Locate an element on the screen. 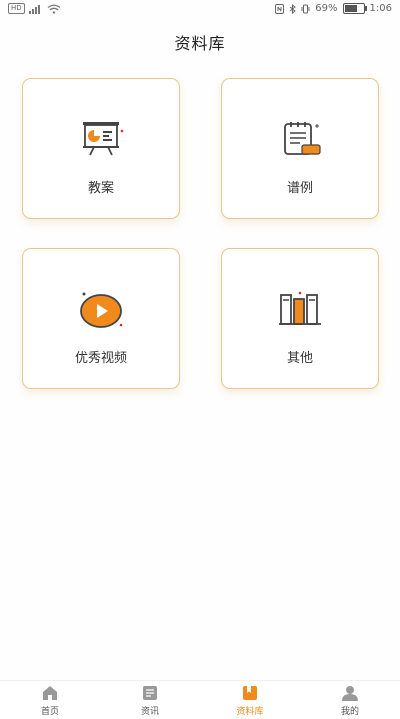 This screenshot has height=719, width=400. bluetooth-icon is located at coordinates (293, 8).